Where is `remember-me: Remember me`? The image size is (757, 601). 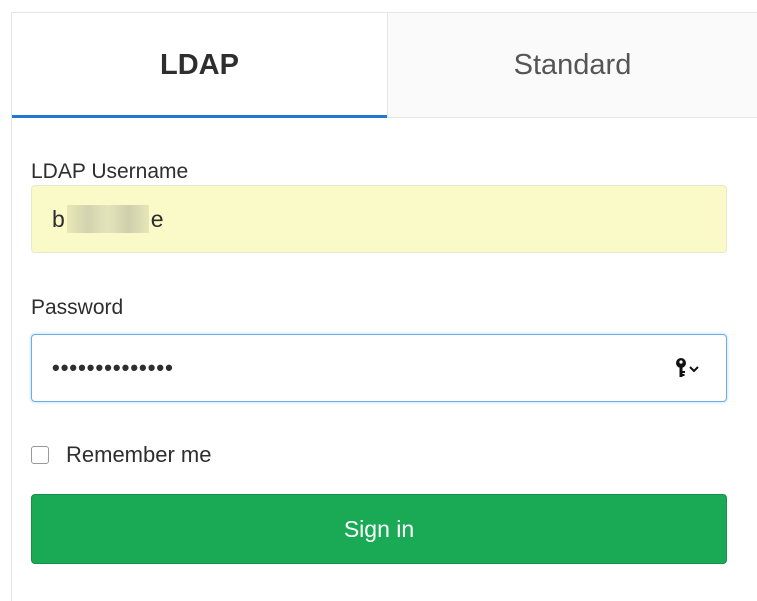 remember-me: Remember me is located at coordinates (121, 455).